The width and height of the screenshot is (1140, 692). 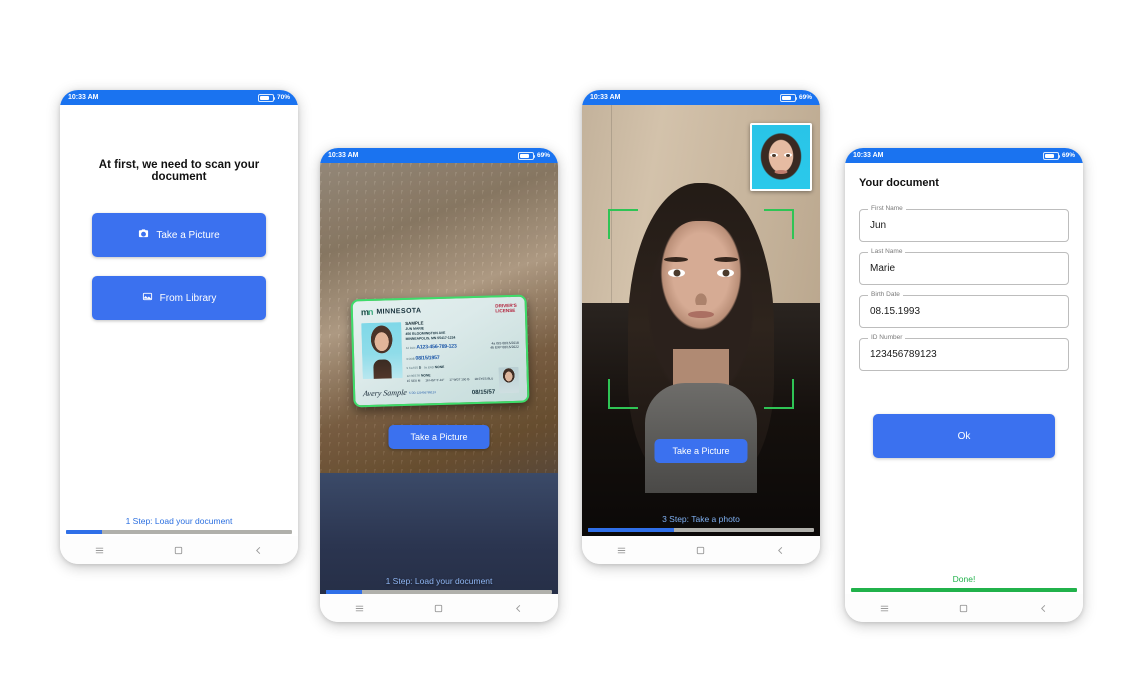 I want to click on license-sex-label: 15 SEX, so click(x=412, y=380).